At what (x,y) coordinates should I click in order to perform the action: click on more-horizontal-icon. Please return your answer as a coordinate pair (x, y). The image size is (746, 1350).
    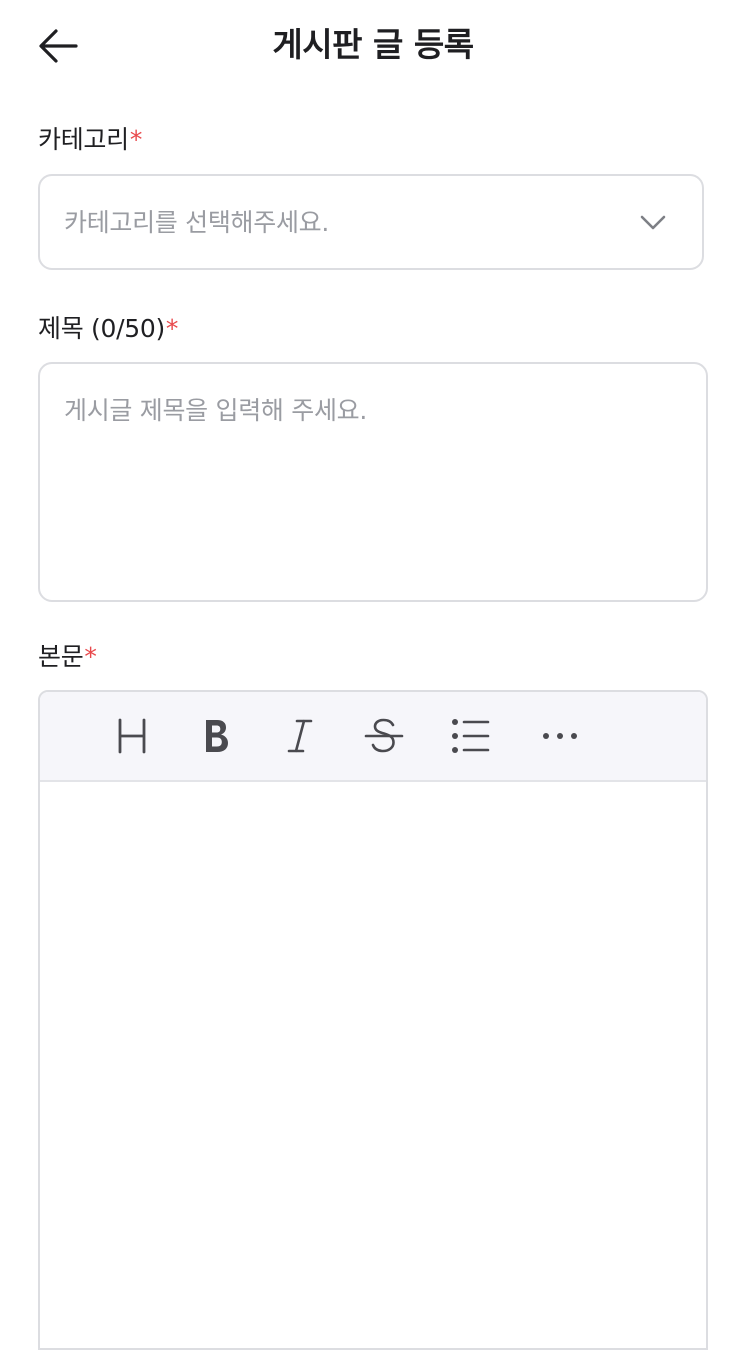
    Looking at the image, I should click on (560, 736).